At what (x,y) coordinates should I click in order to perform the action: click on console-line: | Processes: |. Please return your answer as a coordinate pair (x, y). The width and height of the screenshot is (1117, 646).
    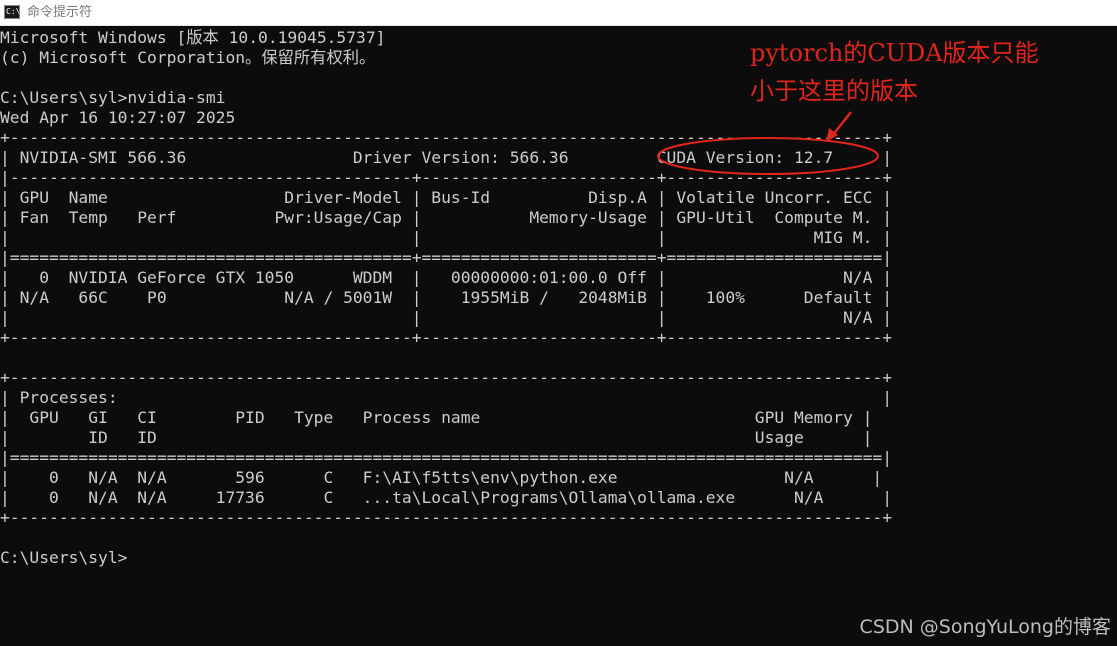
    Looking at the image, I should click on (446, 397).